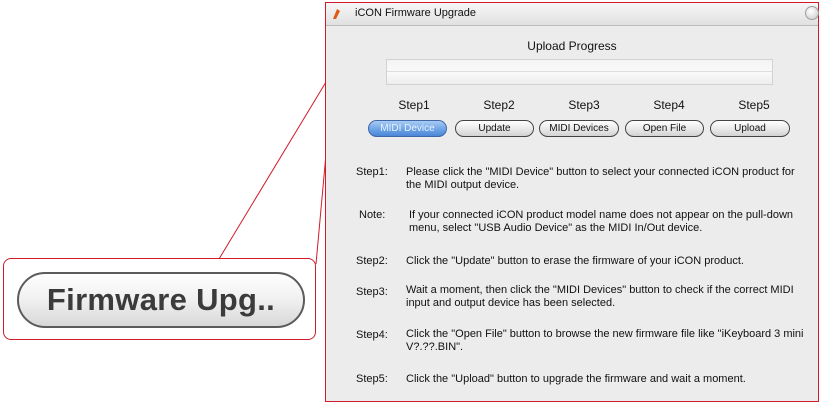 The width and height of the screenshot is (822, 403). Describe the element at coordinates (669, 105) in the screenshot. I see `step4-label: Step4` at that location.